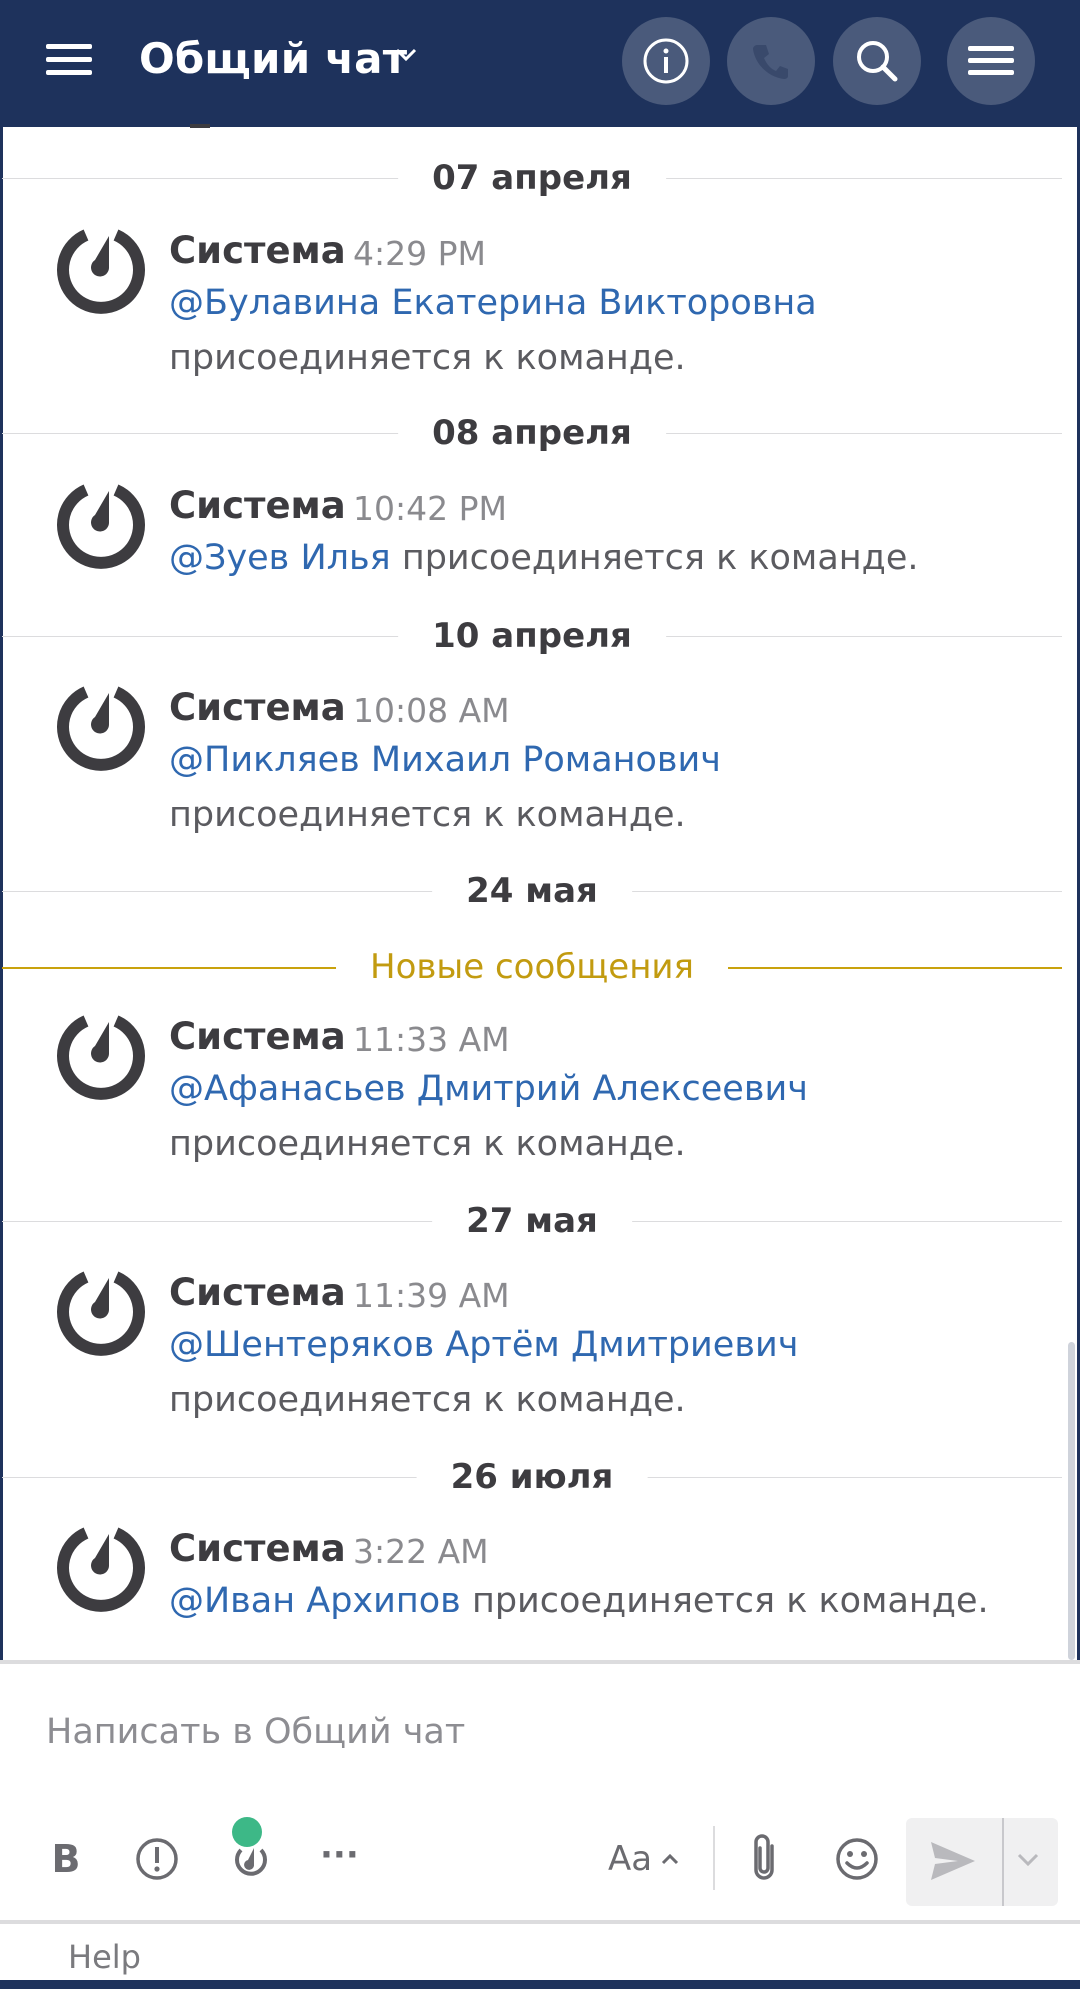 This screenshot has height=1993, width=1080. I want to click on date-separator-label: 10 апреля, so click(532, 636).